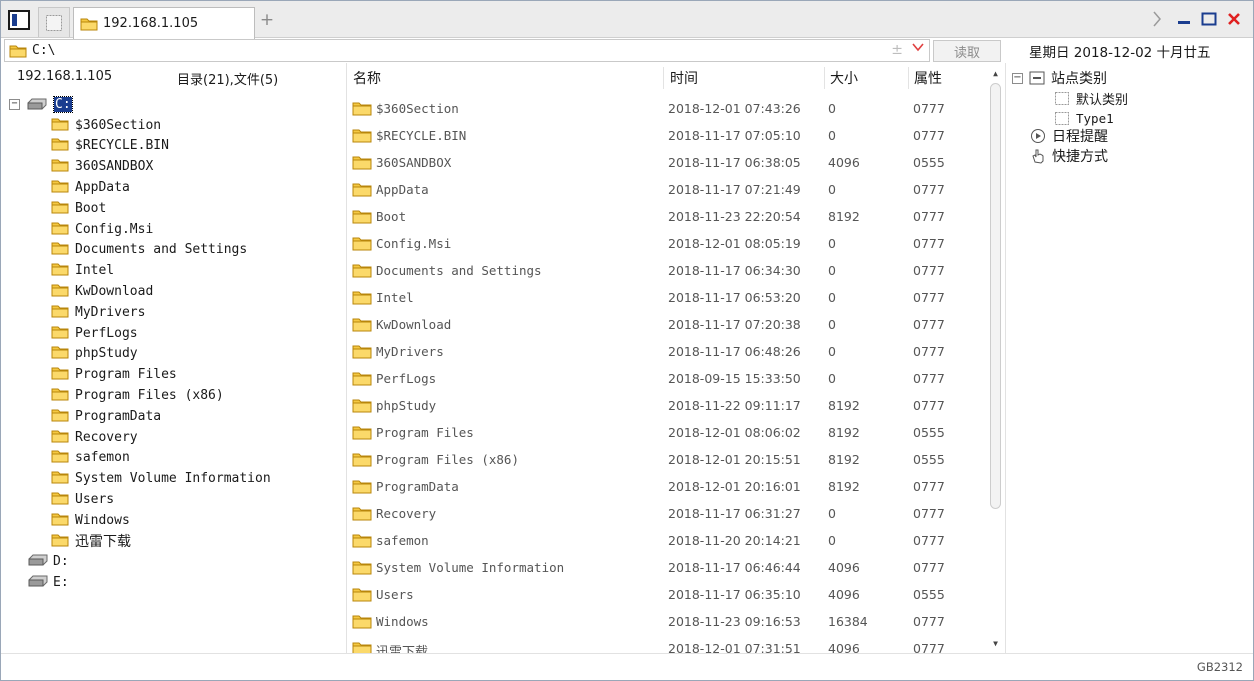 This screenshot has width=1254, height=681. I want to click on tree-folder-item: phpStudy, so click(94, 354).